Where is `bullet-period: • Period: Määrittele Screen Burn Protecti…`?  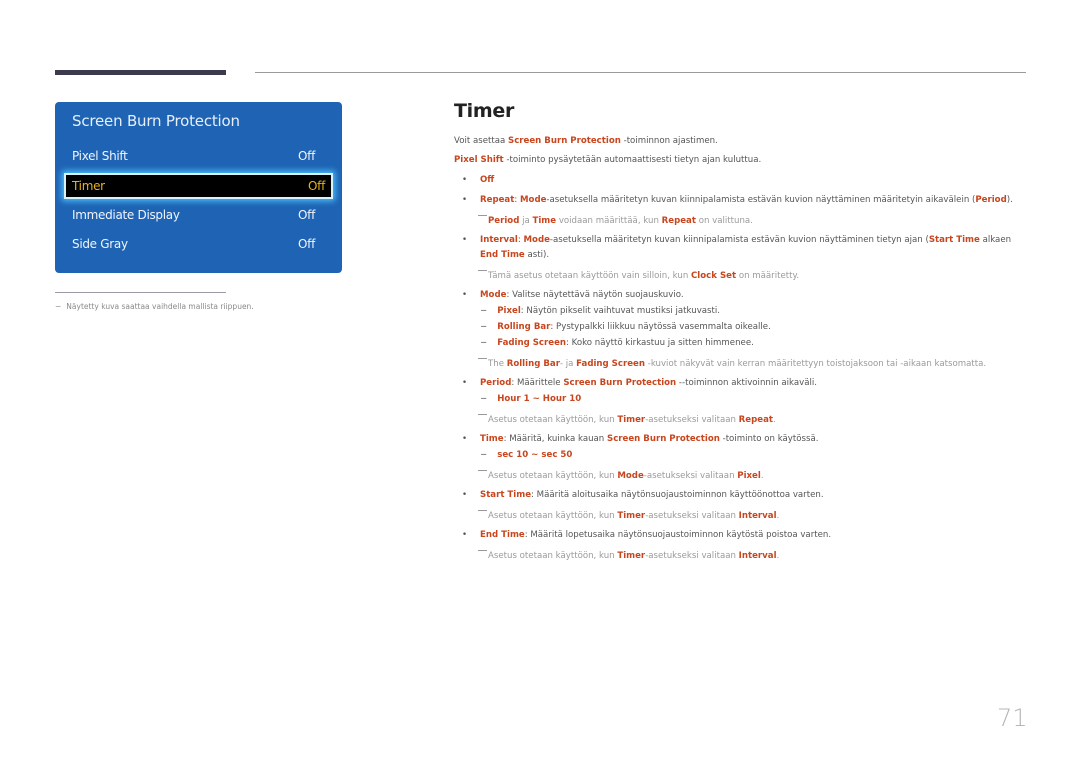
bullet-period: • Period: Määrittele Screen Burn Protecti… is located at coordinates (640, 383).